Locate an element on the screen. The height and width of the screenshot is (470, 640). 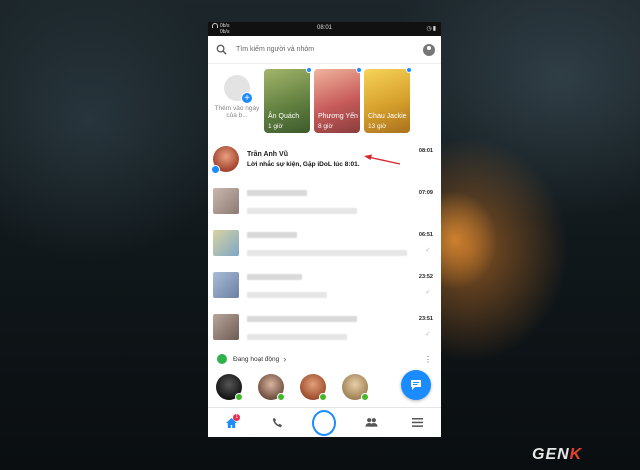
genk-watermark-logo: GENK is located at coordinates (557, 454).